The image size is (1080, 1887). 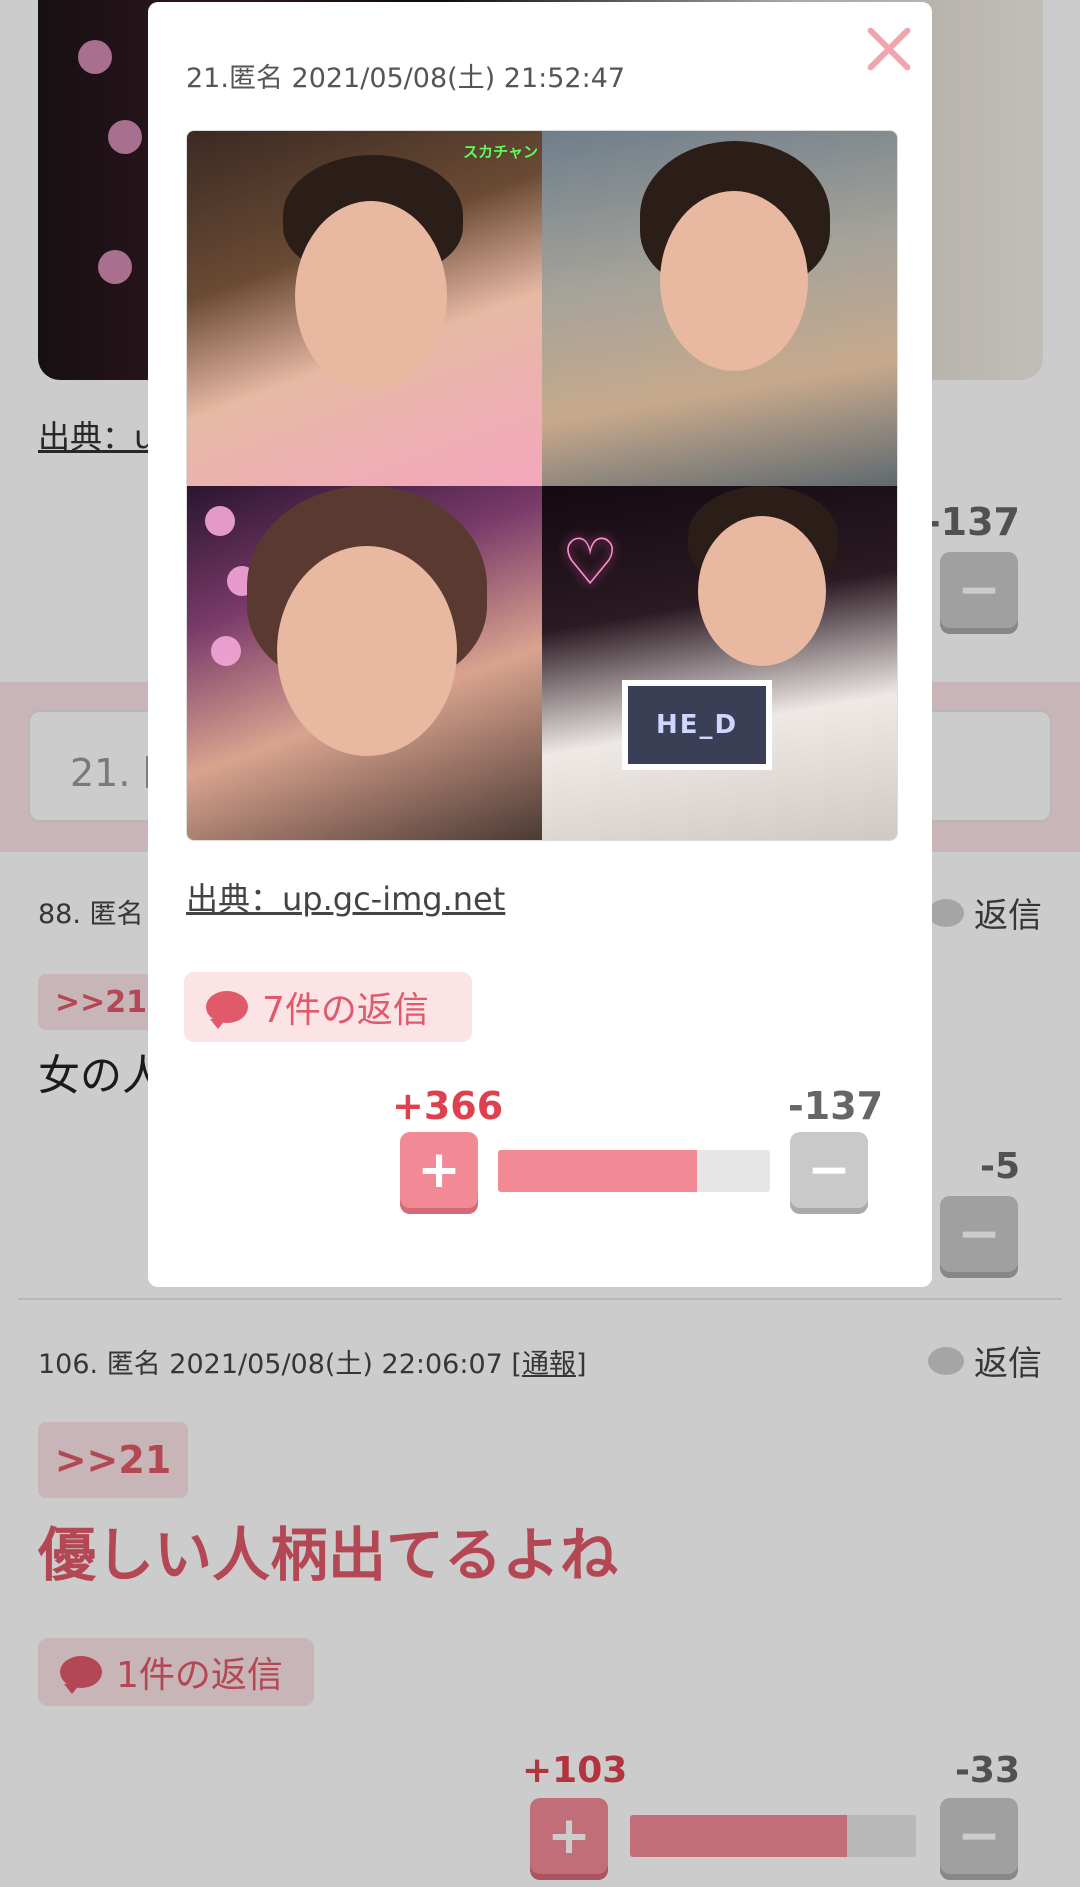 I want to click on popup-minus-button: −, so click(x=829, y=1170).